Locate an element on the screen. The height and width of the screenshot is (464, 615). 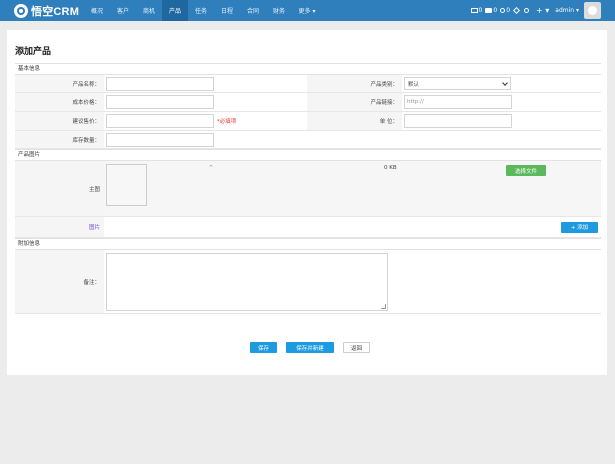
suggested-price-cell: *必填项 is located at coordinates (205, 121).